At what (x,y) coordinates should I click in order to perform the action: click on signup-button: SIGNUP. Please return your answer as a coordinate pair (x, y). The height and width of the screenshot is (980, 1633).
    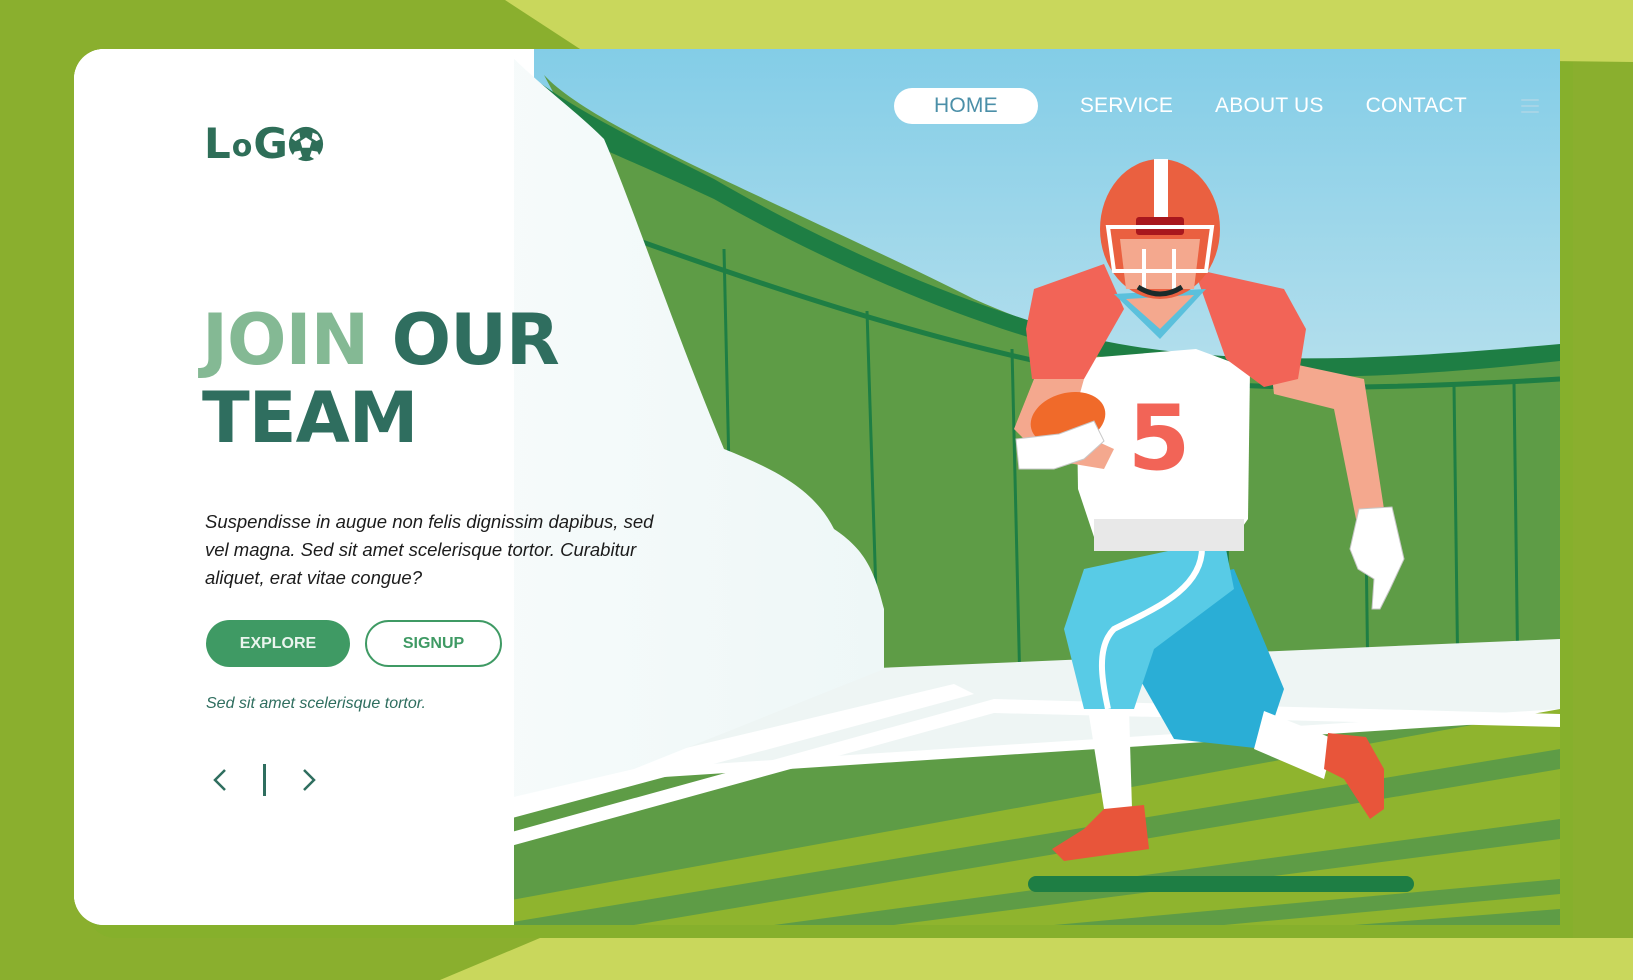
    Looking at the image, I should click on (433, 643).